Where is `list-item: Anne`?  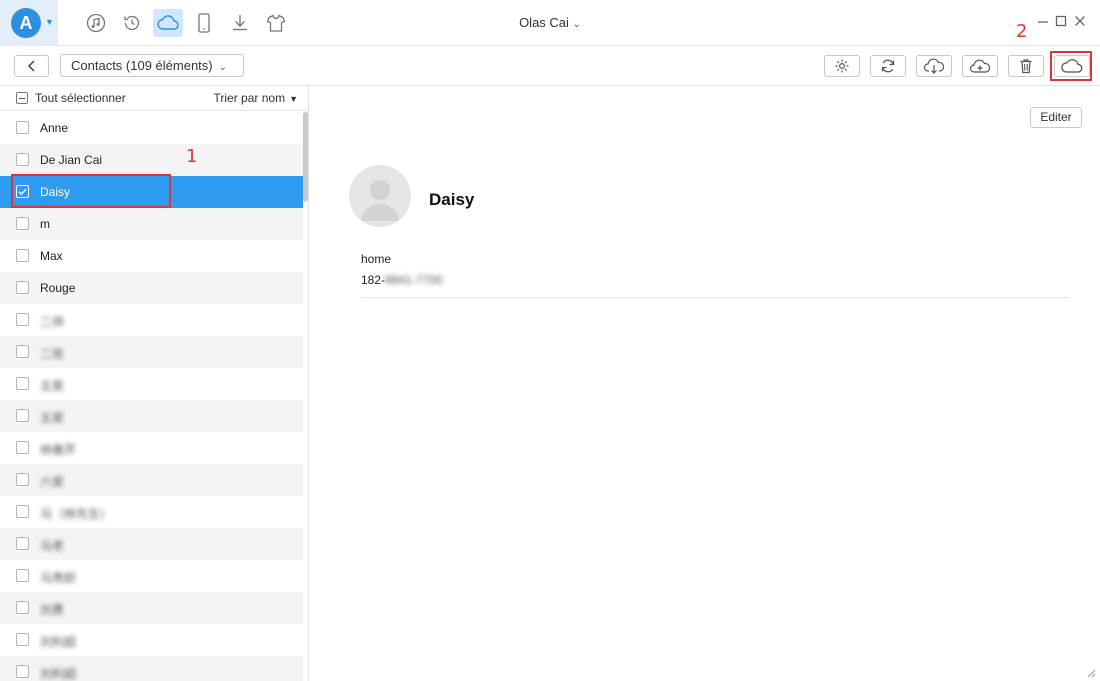
list-item: Anne is located at coordinates (151, 128).